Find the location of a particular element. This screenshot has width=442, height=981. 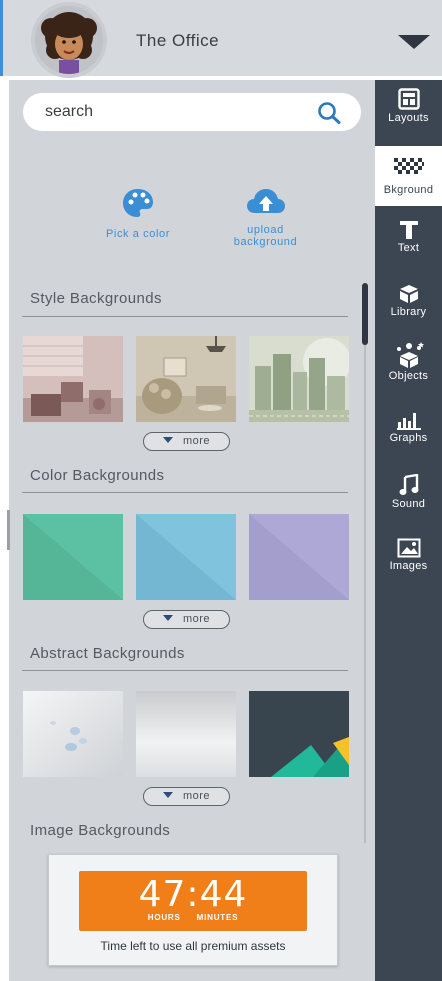

section-title-image-backgrounds: Image Backgrounds is located at coordinates (100, 830).